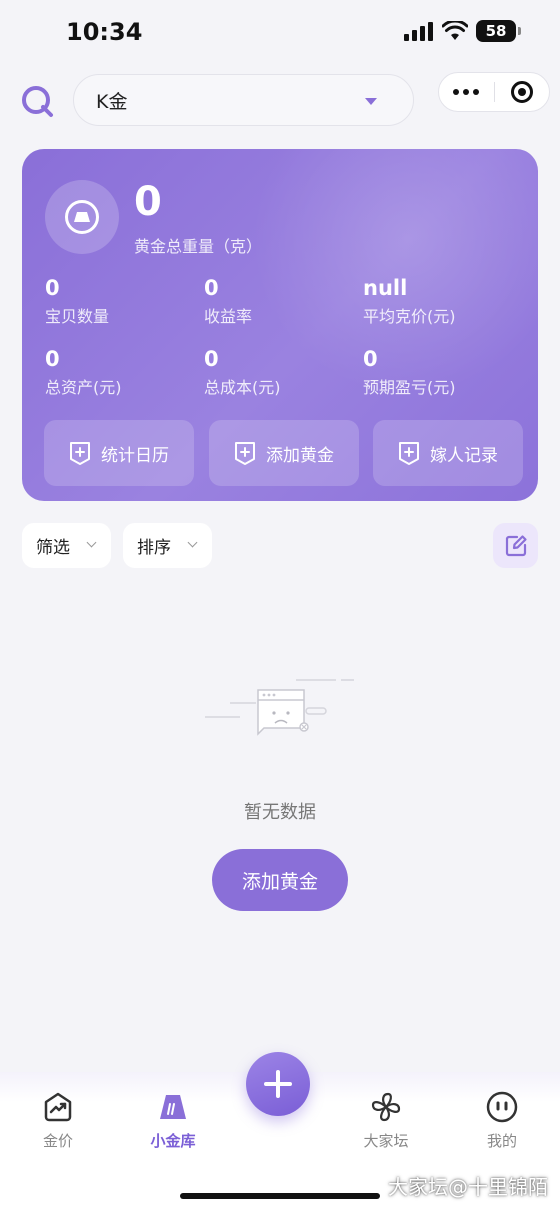 The image size is (560, 1211). I want to click on tab-label: 小金库, so click(173, 1141).